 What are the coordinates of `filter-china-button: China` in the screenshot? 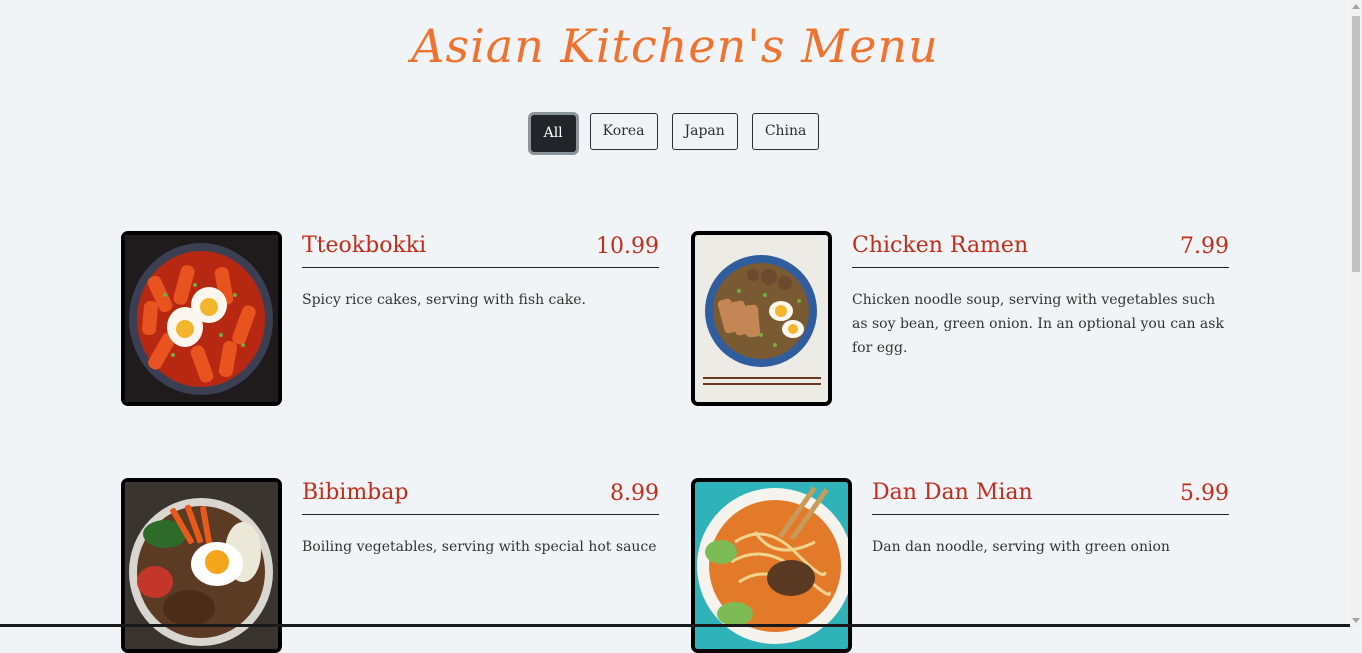 It's located at (785, 131).